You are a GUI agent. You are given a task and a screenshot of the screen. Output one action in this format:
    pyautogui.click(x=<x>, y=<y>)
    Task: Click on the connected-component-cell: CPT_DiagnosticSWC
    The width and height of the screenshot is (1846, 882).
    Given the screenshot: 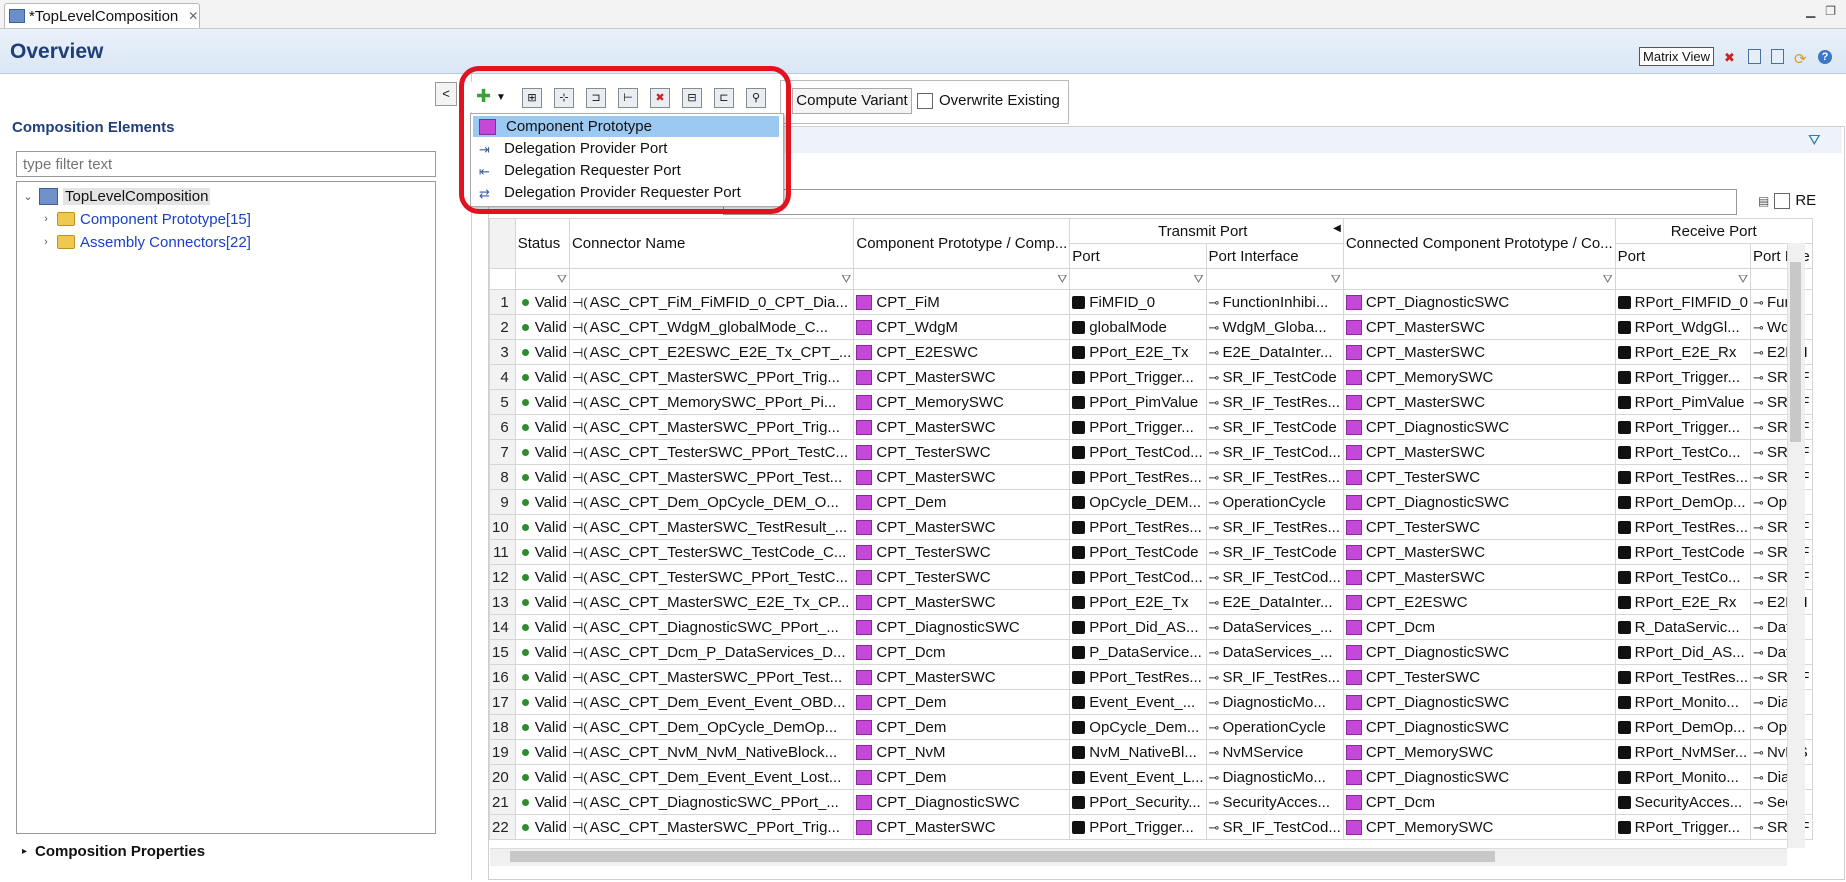 What is the action you would take?
    pyautogui.click(x=1479, y=702)
    